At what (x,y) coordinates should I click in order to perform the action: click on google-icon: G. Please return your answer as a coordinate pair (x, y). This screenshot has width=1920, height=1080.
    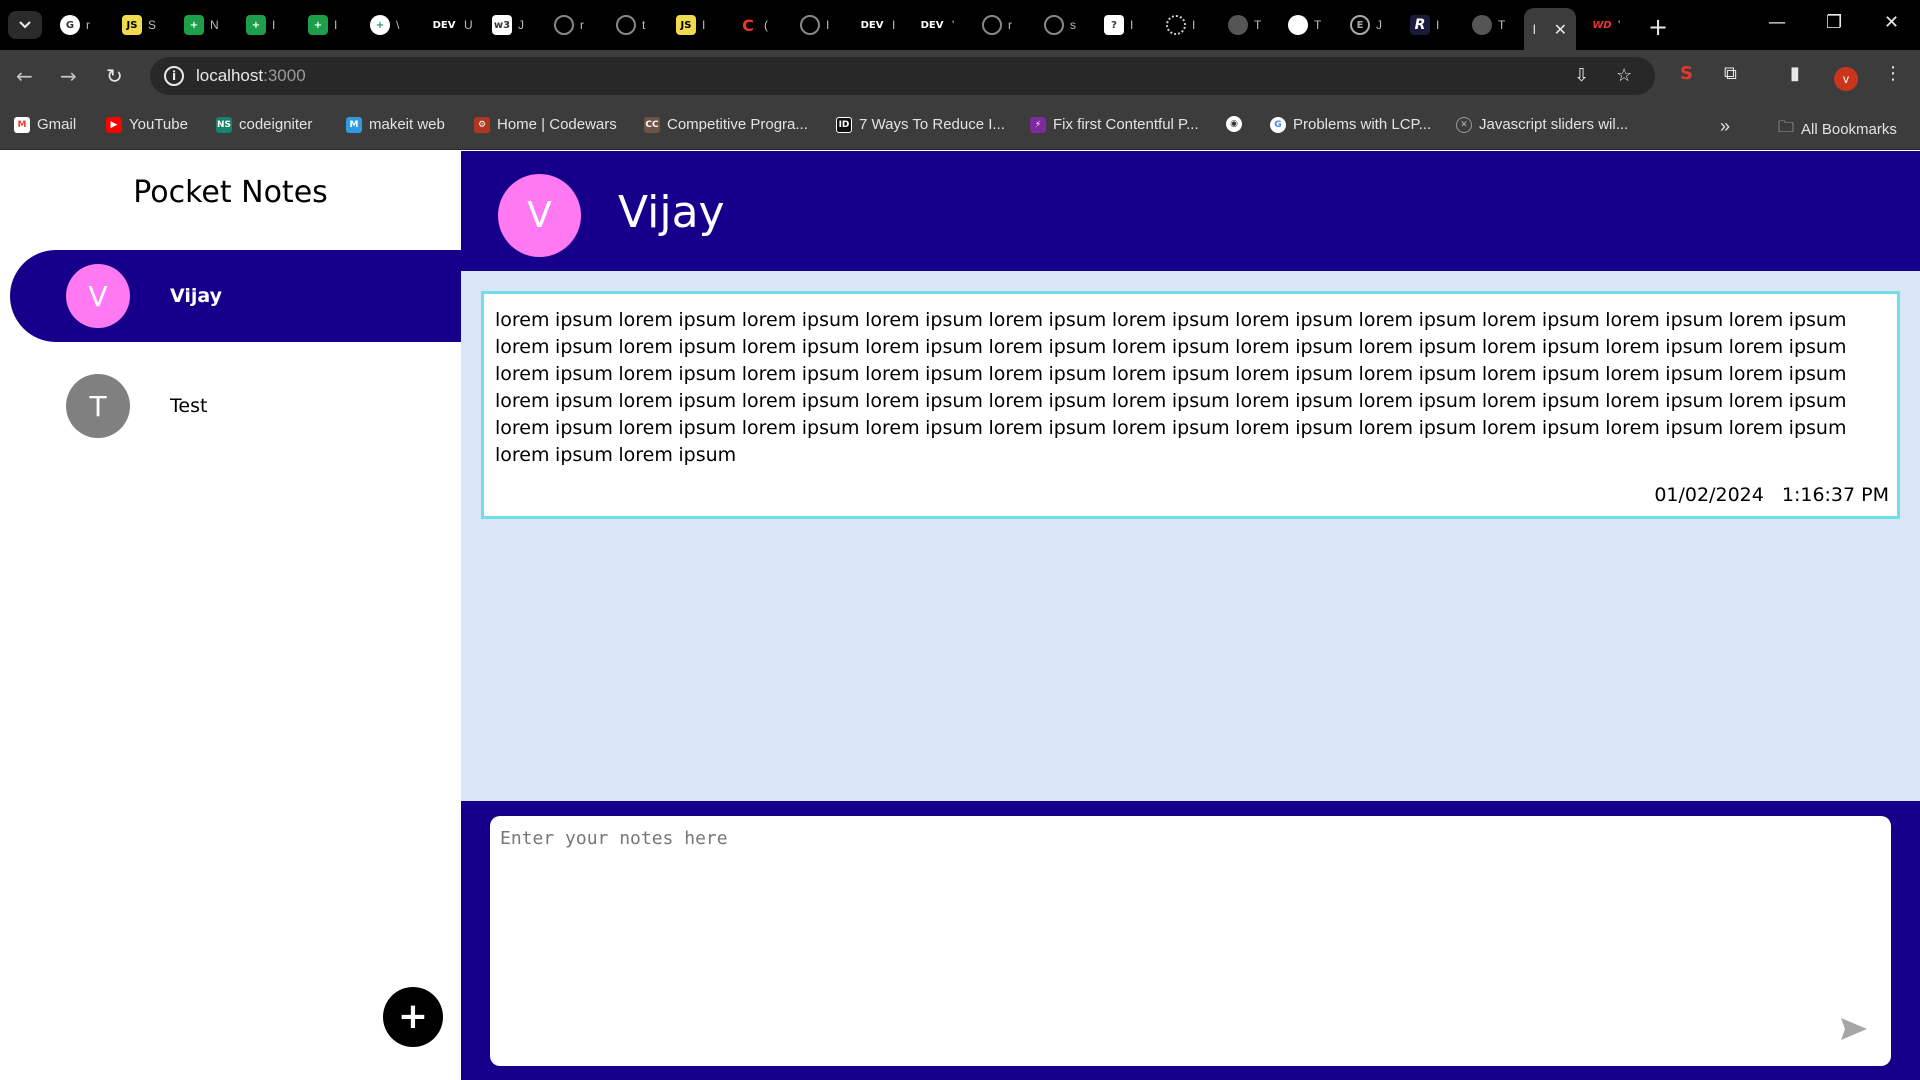
    Looking at the image, I should click on (1278, 124).